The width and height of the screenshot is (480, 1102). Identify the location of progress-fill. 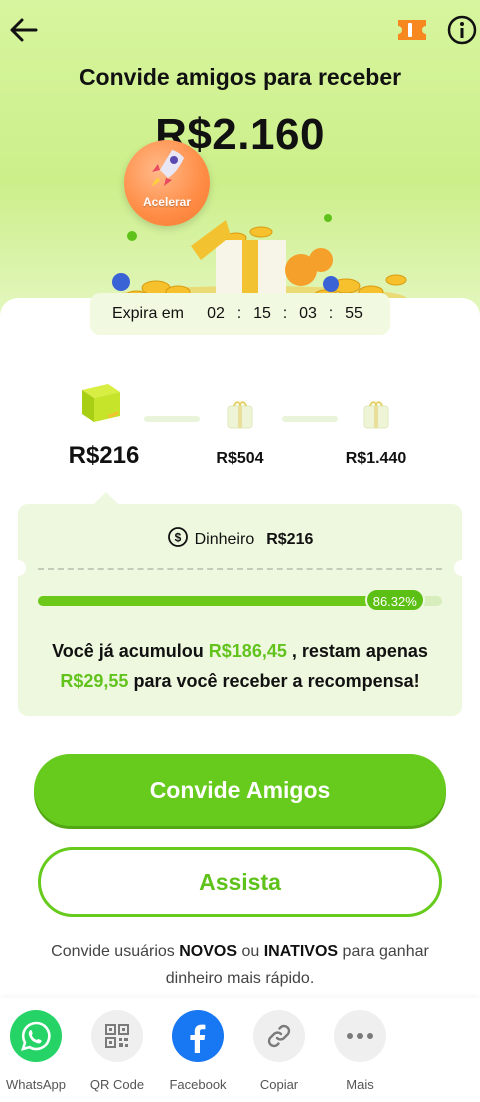
(212, 601).